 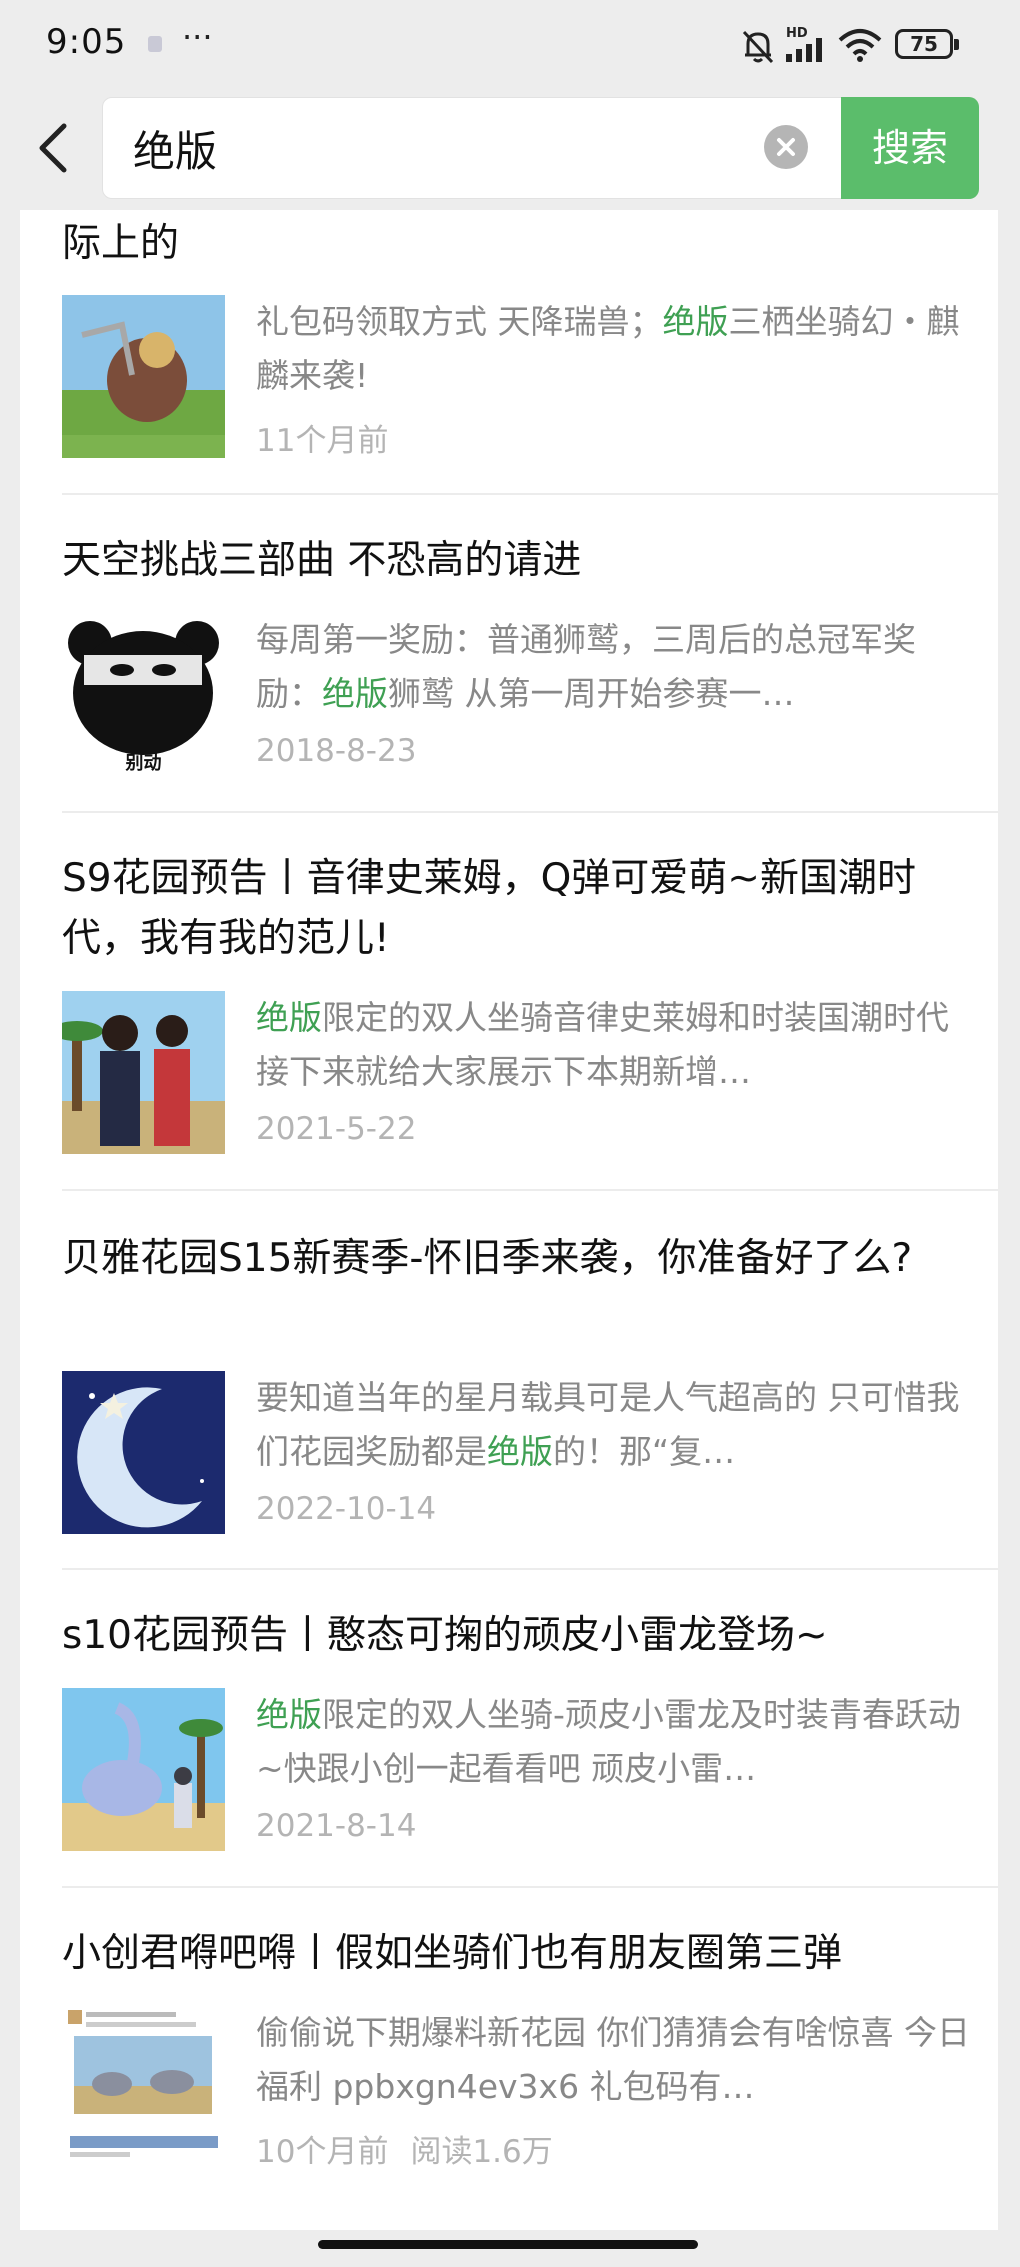 What do you see at coordinates (322, 560) in the screenshot?
I see `result-title: 天空挑战三部曲 不恐高的请进` at bounding box center [322, 560].